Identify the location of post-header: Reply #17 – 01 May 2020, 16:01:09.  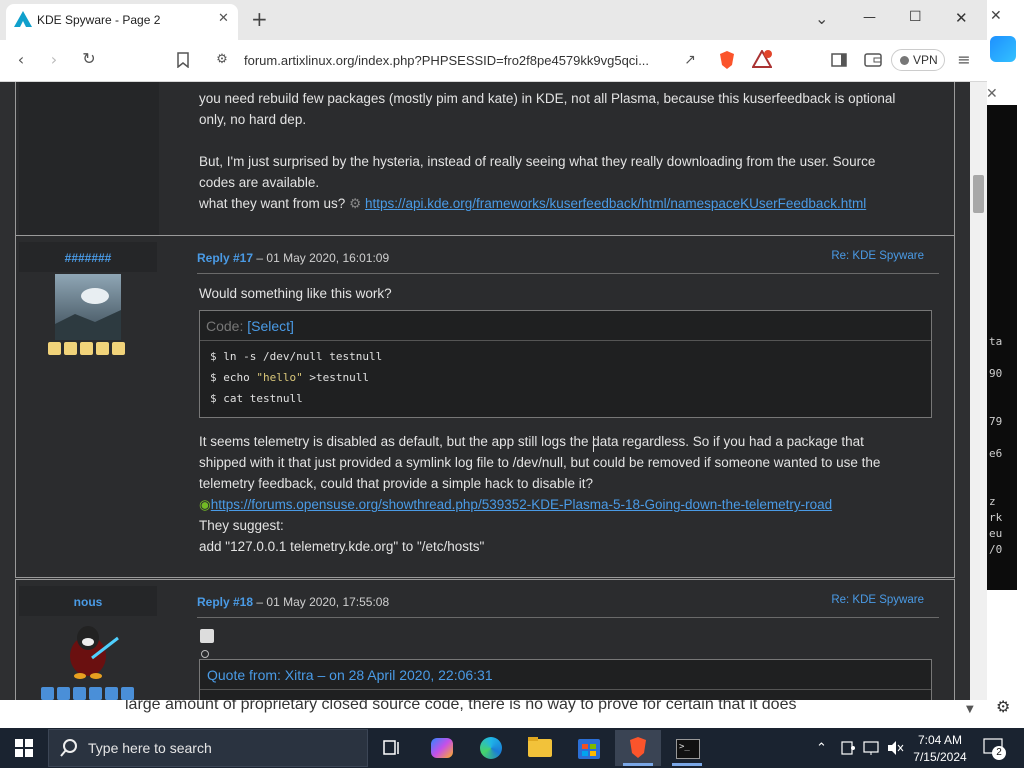
(293, 258).